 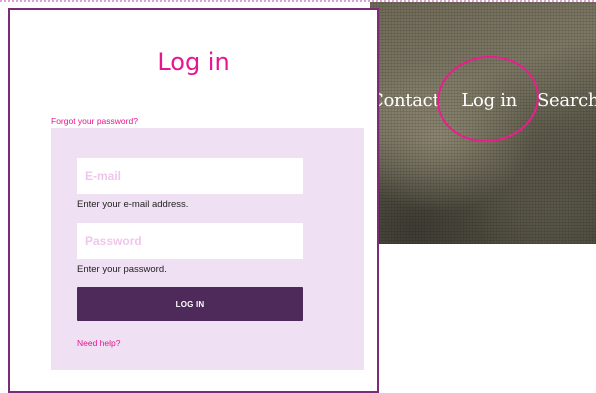 I want to click on email-field: E-mail, so click(x=190, y=176).